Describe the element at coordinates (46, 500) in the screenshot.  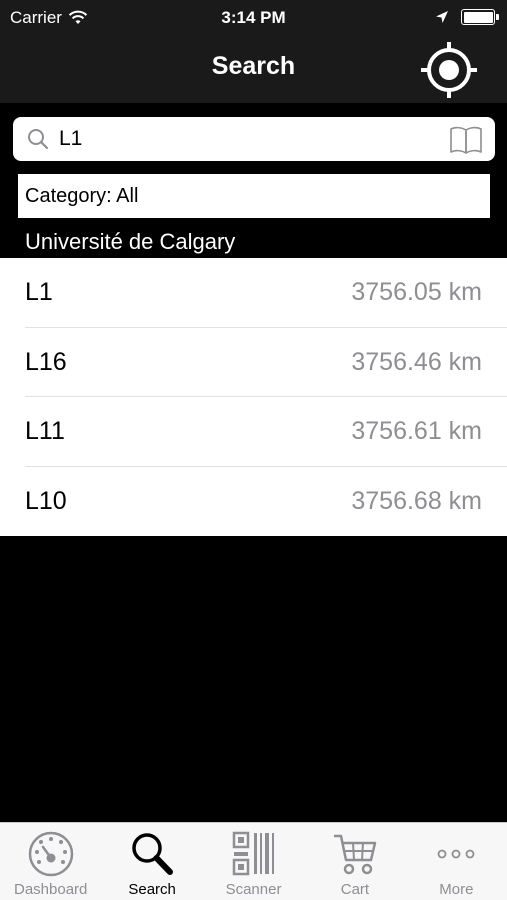
I see `result-name: L10` at that location.